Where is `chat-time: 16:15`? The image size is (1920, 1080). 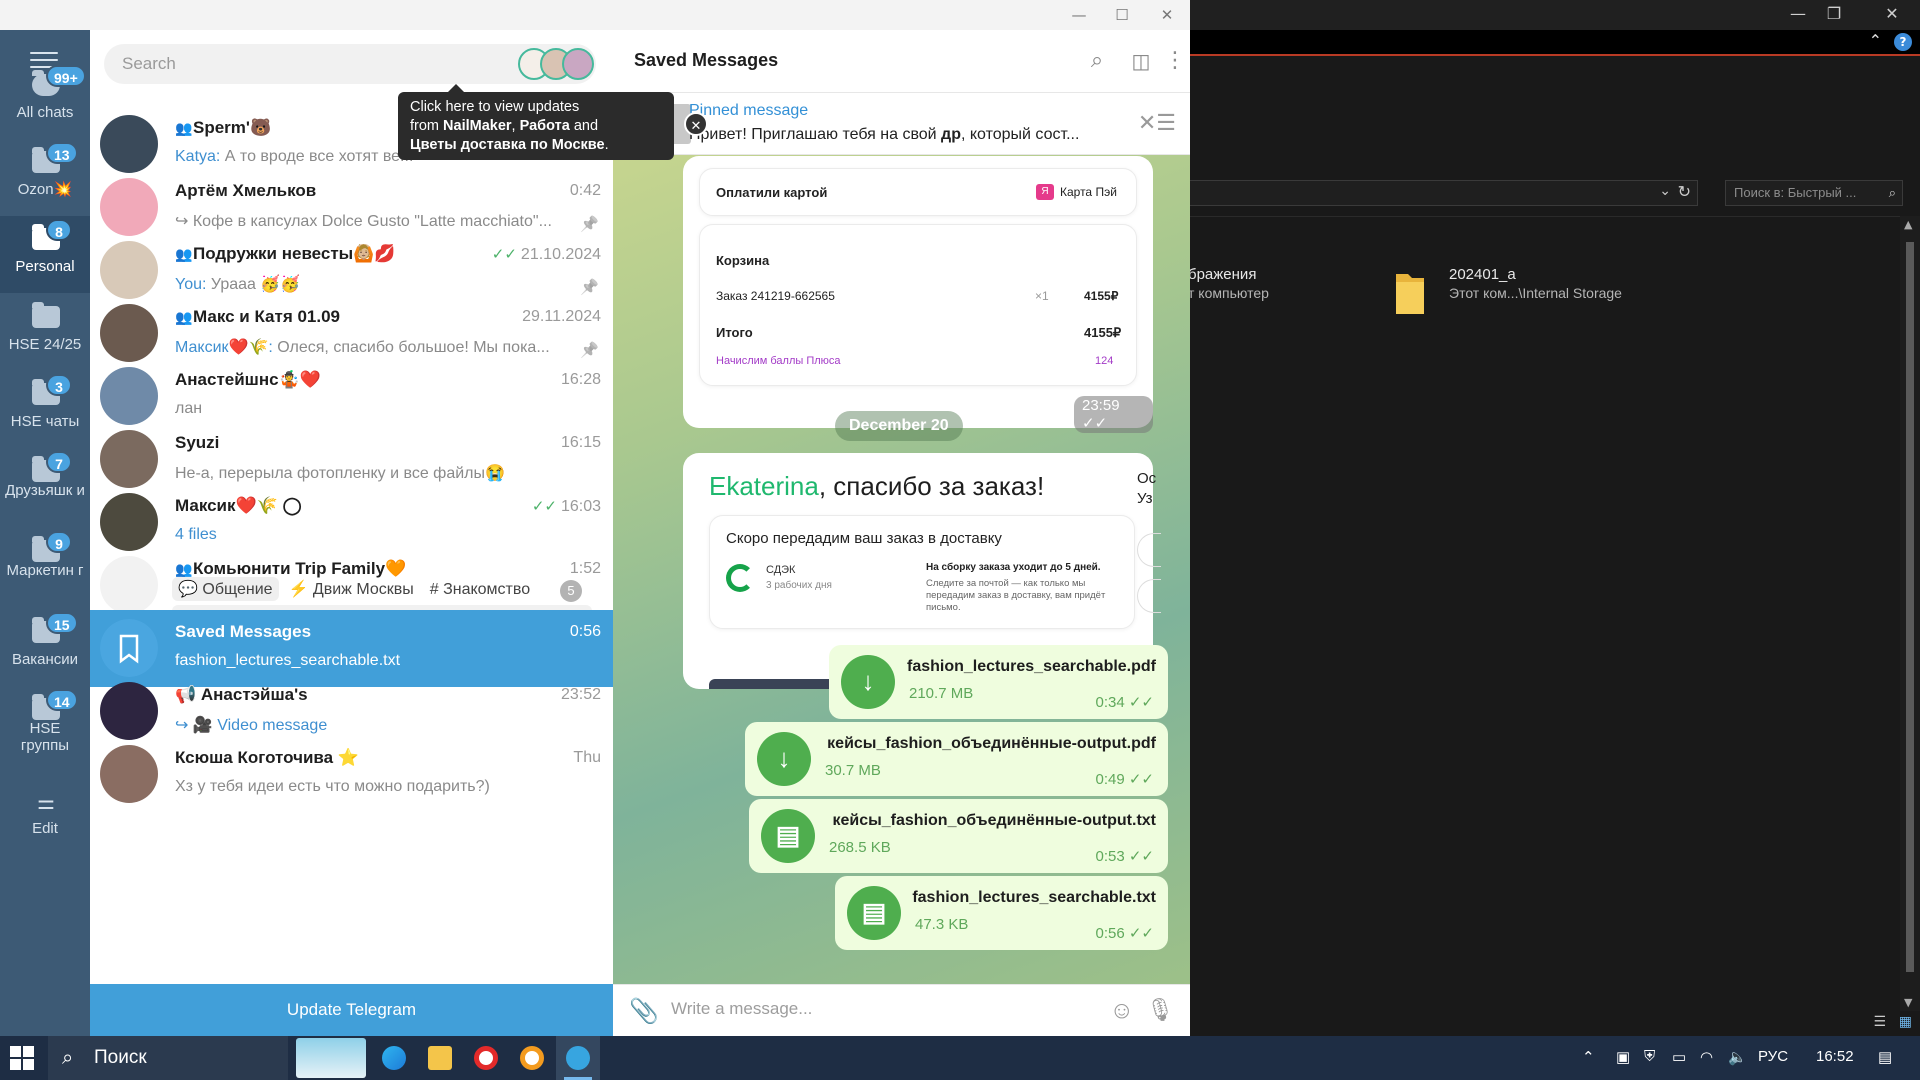
chat-time: 16:15 is located at coordinates (581, 443).